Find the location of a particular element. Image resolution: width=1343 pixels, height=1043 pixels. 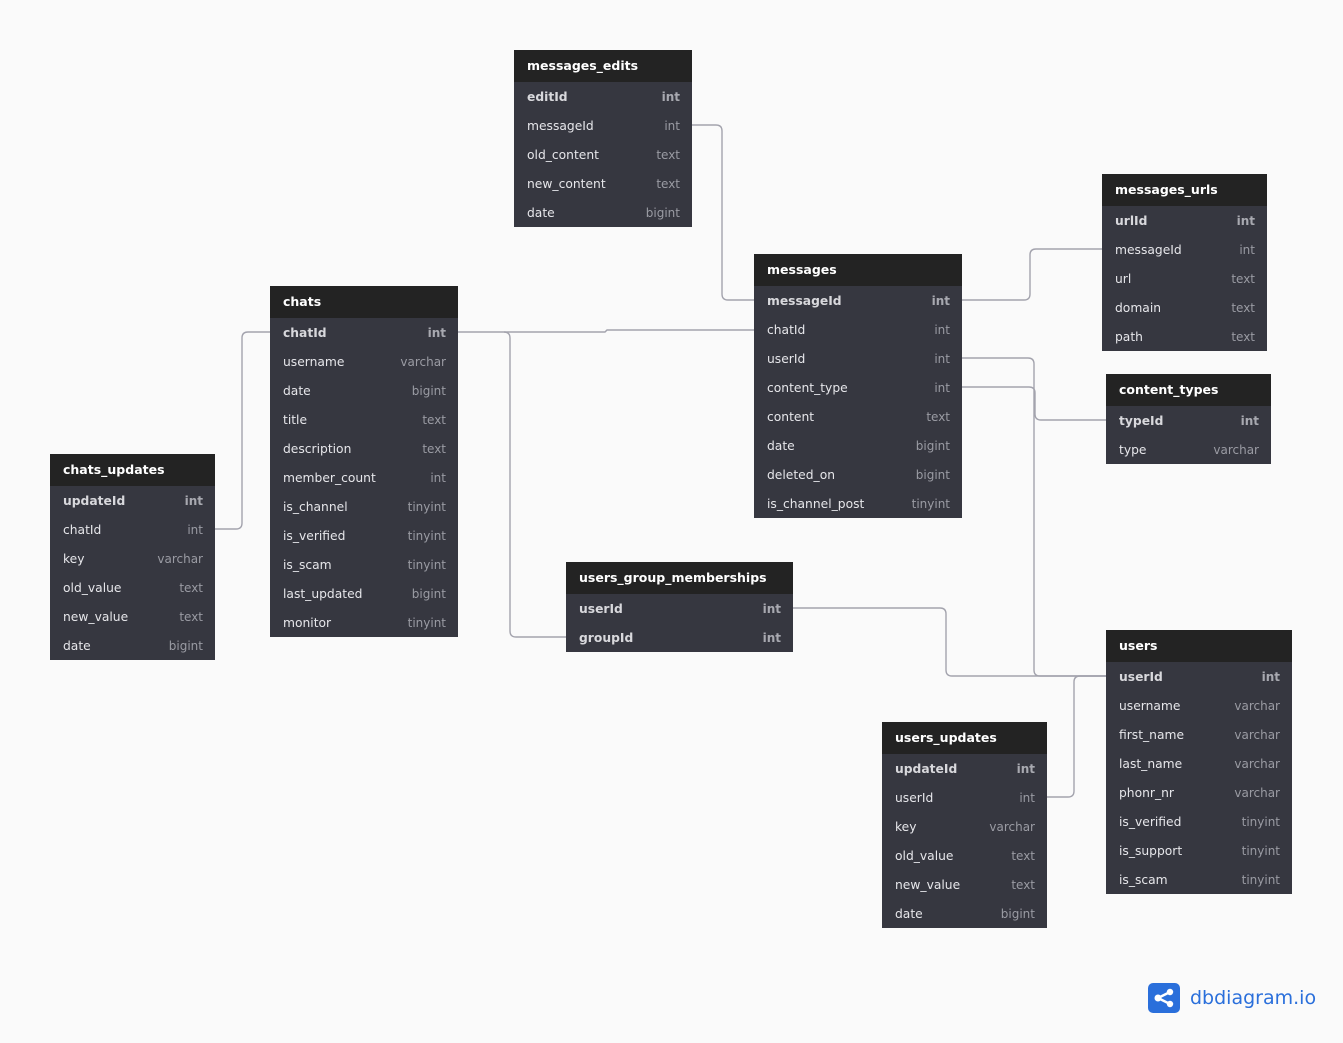

table-header: chats_updates is located at coordinates (132, 470).